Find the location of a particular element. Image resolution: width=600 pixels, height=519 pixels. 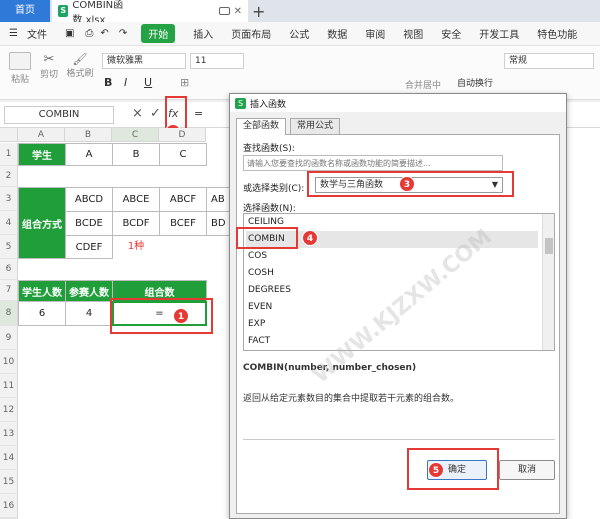

column-header-a: A is located at coordinates (41, 135).